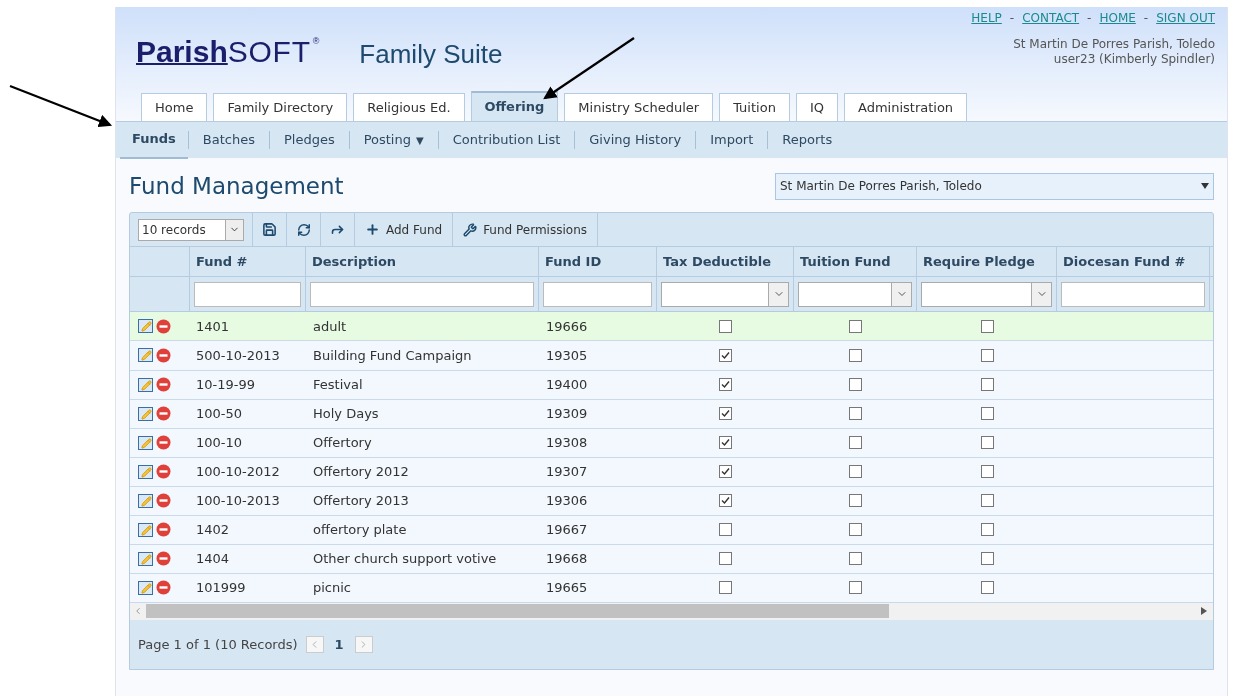  Describe the element at coordinates (1204, 611) in the screenshot. I see `scroll-right-icon` at that location.